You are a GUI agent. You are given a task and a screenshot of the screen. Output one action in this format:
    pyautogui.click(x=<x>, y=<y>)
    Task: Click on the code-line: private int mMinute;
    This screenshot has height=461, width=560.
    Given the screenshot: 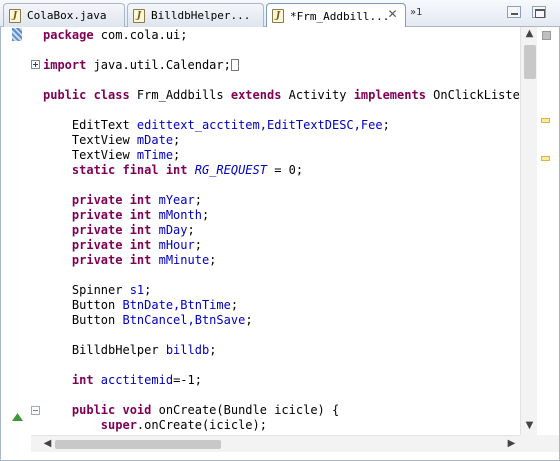 What is the action you would take?
    pyautogui.click(x=130, y=260)
    